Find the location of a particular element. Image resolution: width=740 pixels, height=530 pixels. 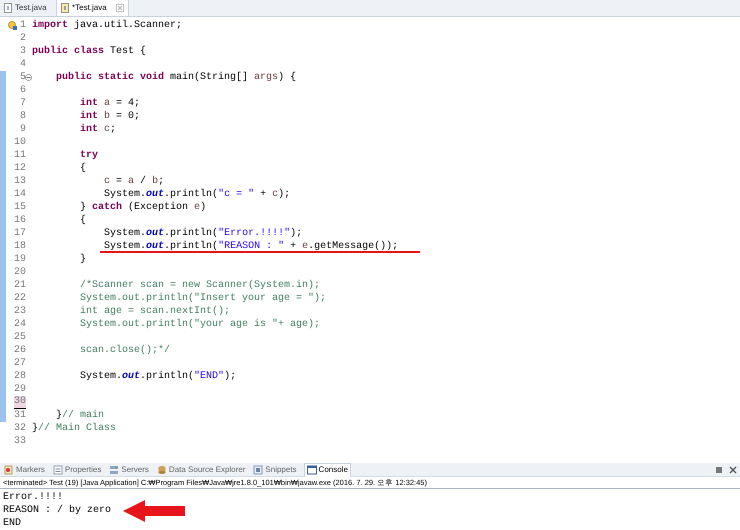

tab-label: Properties is located at coordinates (83, 470).